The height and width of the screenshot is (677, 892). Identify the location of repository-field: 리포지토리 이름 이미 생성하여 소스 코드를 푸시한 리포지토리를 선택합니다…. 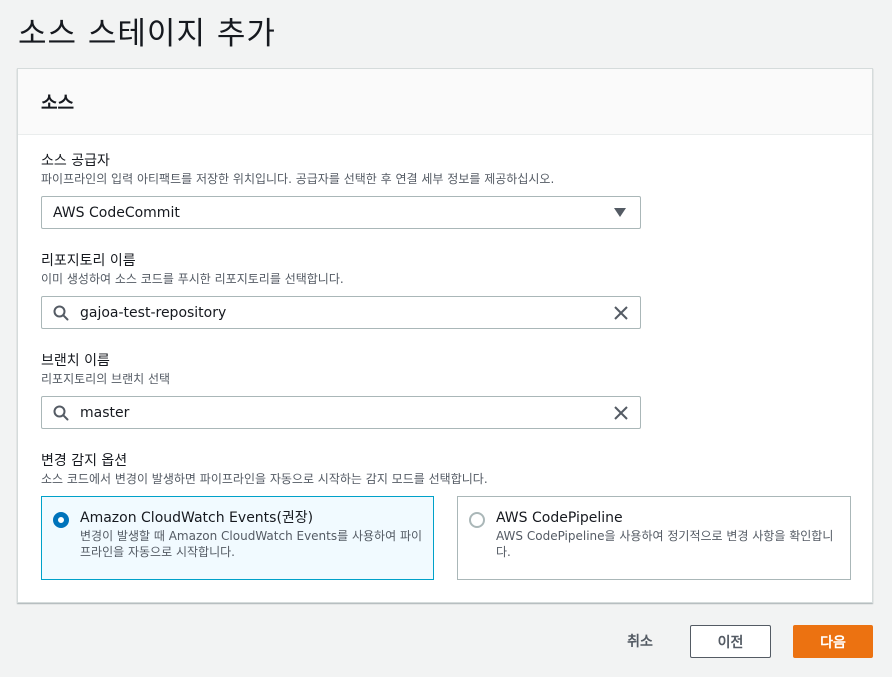
(341, 270).